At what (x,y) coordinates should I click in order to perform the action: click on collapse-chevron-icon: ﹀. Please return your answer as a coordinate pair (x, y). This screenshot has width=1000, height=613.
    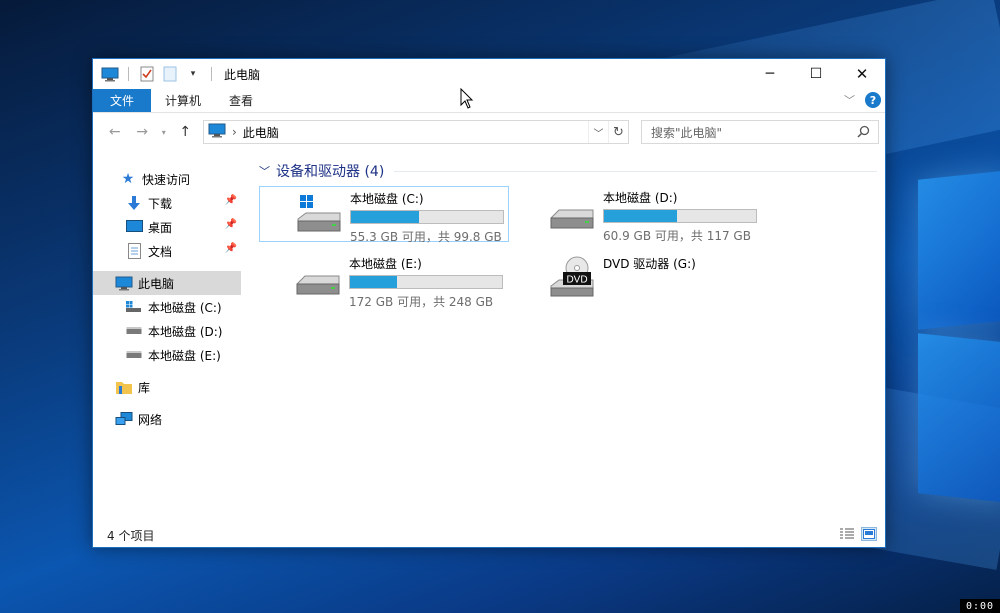
    Looking at the image, I should click on (264, 171).